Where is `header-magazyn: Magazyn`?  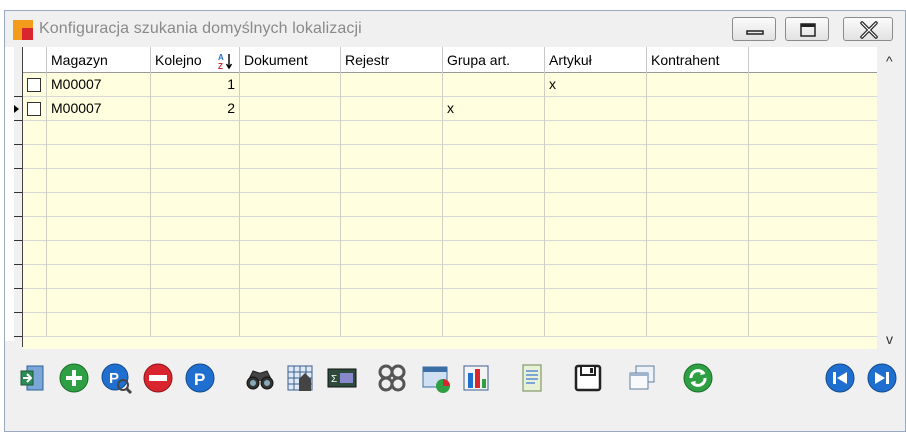
header-magazyn: Magazyn is located at coordinates (99, 60).